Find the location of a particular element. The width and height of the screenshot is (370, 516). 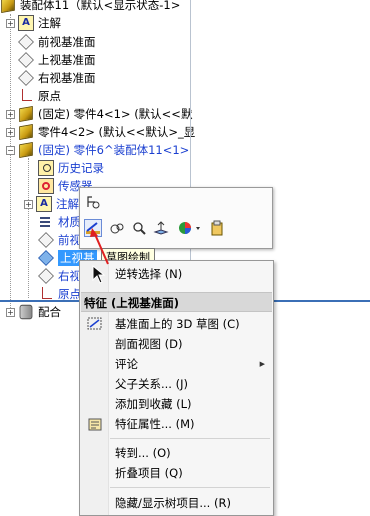

menu-item-hide-show-tree-items: 隐藏/显示树项目... (R) is located at coordinates (176, 503).